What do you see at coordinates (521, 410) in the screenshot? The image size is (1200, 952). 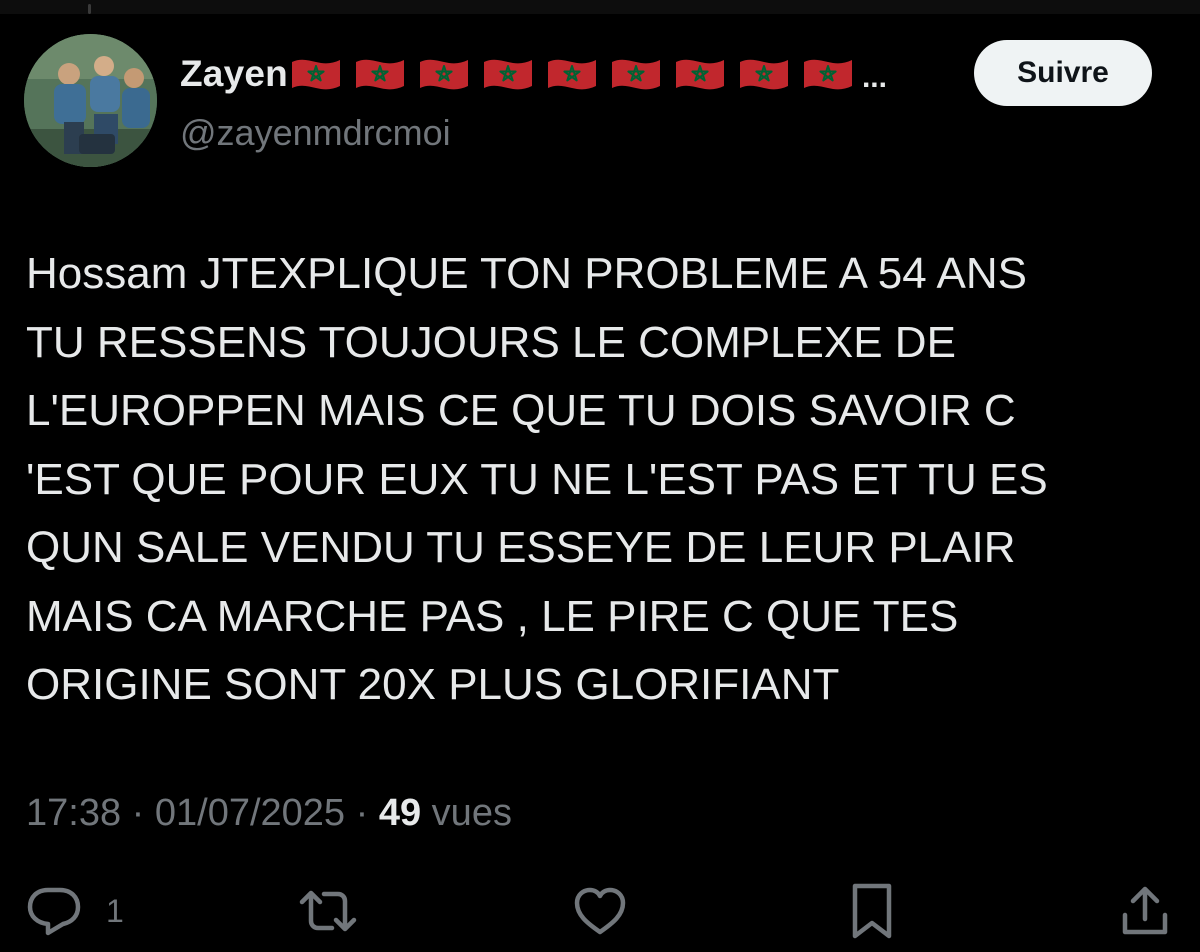 I see `tweet-text-line: L'EUROPPEN MAIS CE QUE TU DOIS SAVOIR C` at bounding box center [521, 410].